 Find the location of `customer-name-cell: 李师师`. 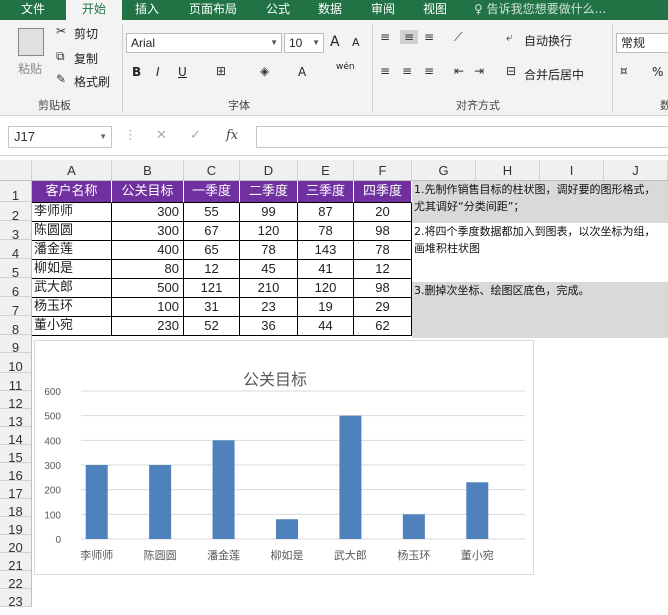

customer-name-cell: 李师师 is located at coordinates (72, 212).